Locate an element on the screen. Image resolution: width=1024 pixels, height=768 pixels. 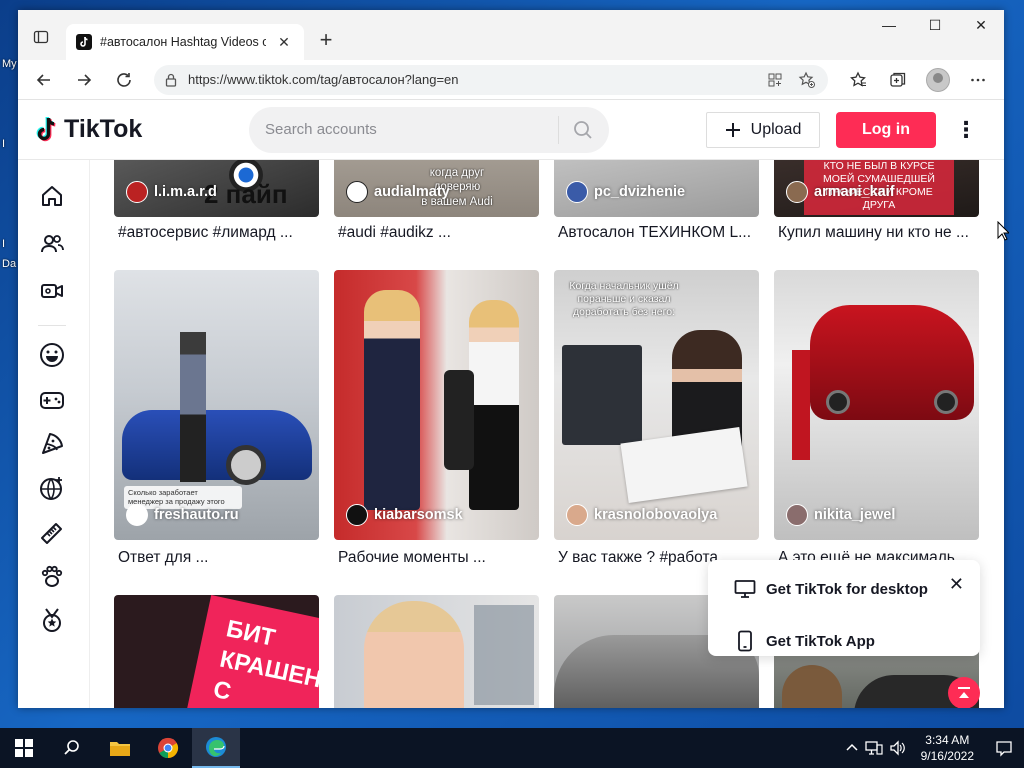
author-name: krasnolobovaolya is located at coordinates (656, 515).